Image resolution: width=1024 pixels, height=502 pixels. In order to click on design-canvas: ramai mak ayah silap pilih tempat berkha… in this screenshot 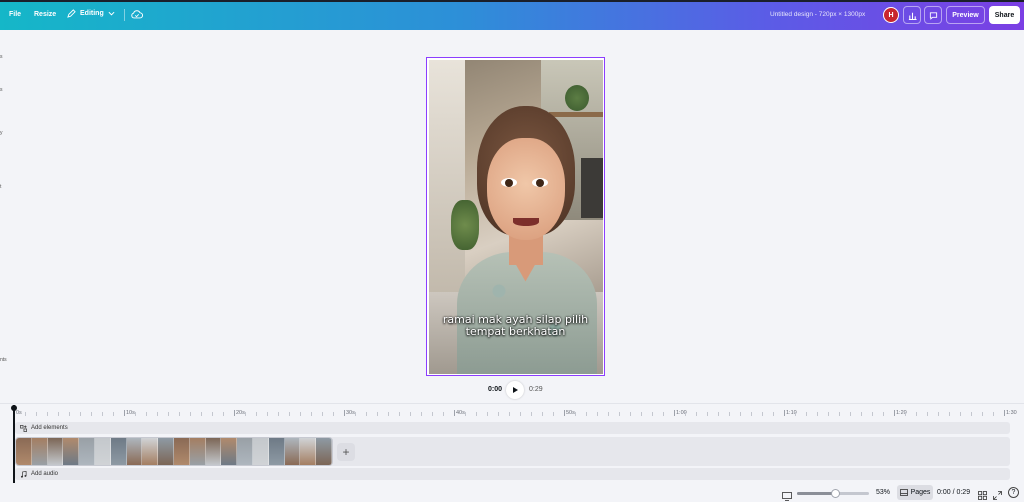, I will do `click(515, 216)`.